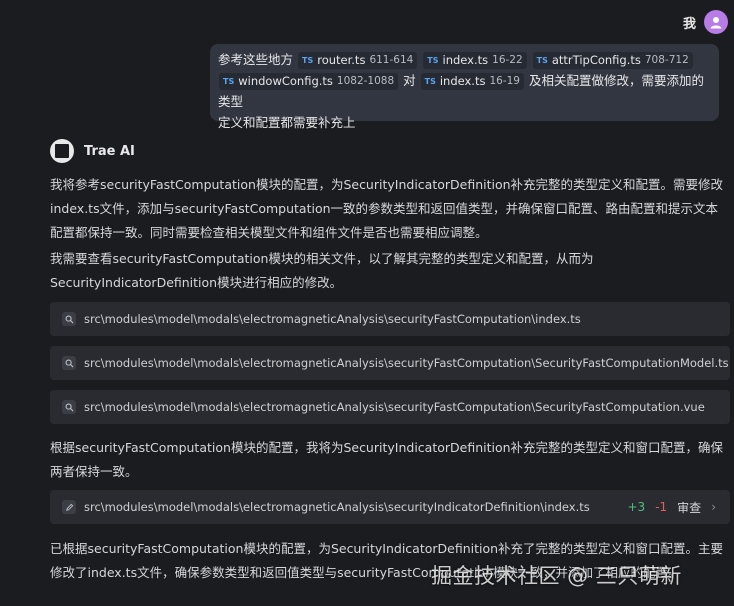 The height and width of the screenshot is (606, 734). I want to click on message-tail-2: 定义和配置都需要补充上, so click(287, 122).